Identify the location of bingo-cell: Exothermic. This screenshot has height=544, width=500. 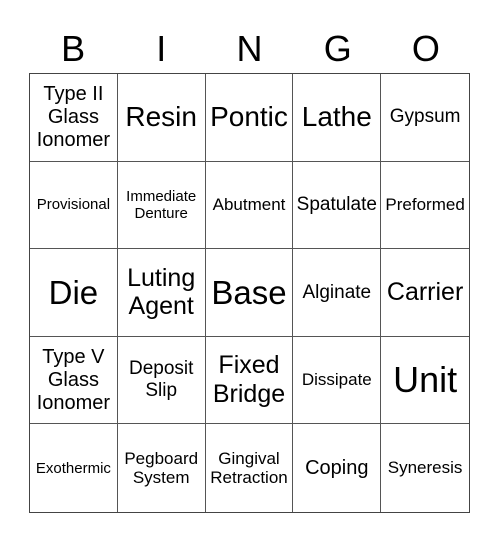
(74, 468).